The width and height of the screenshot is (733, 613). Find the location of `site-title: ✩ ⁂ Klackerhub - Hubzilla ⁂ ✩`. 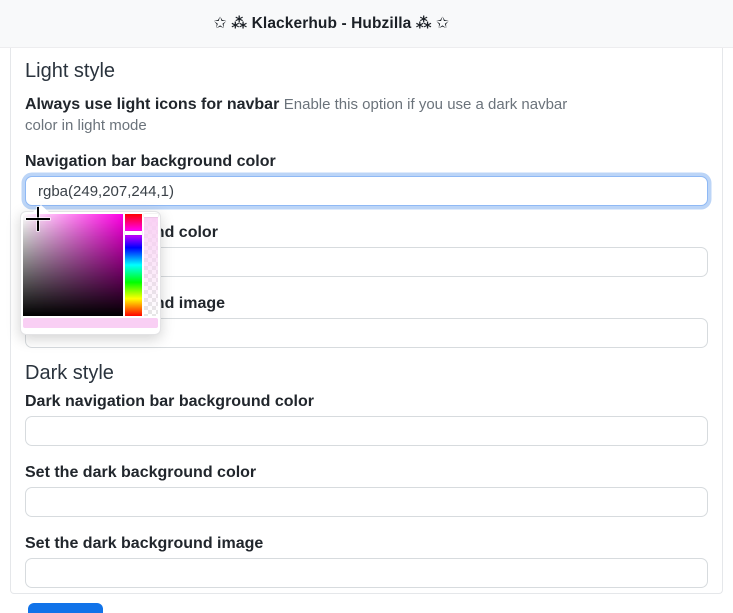

site-title: ✩ ⁂ Klackerhub - Hubzilla ⁂ ✩ is located at coordinates (331, 23).